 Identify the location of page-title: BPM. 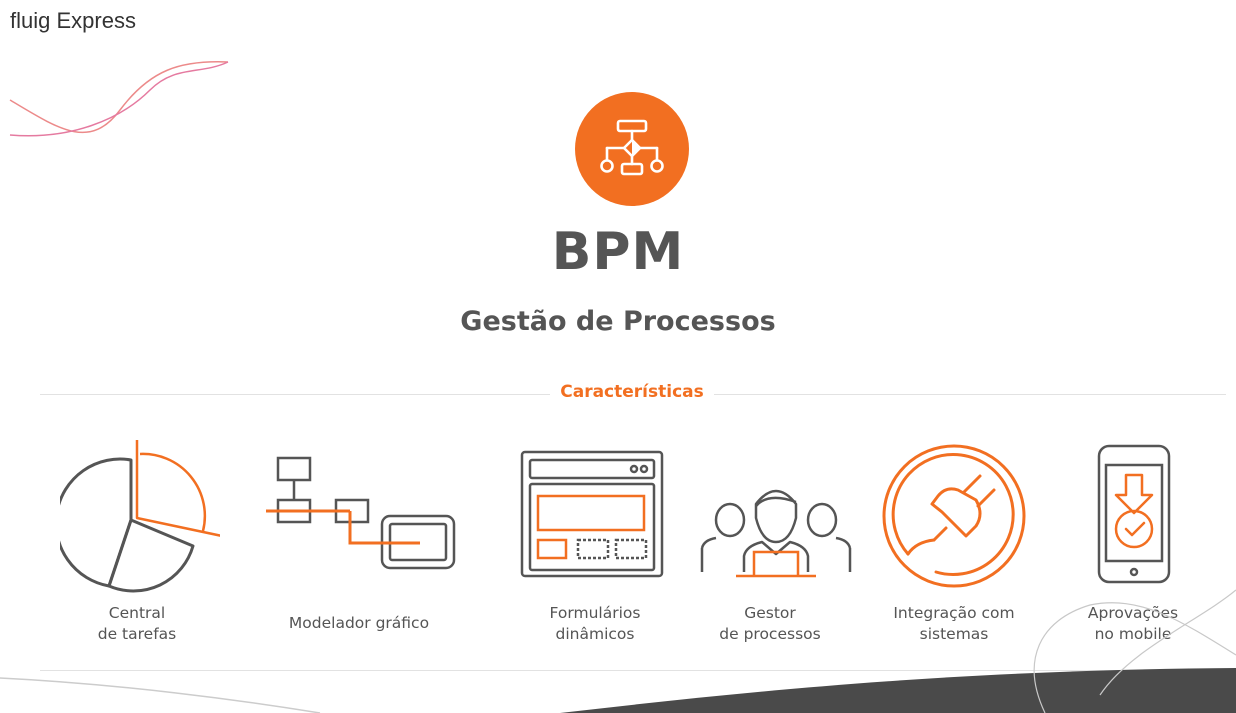
(618, 252).